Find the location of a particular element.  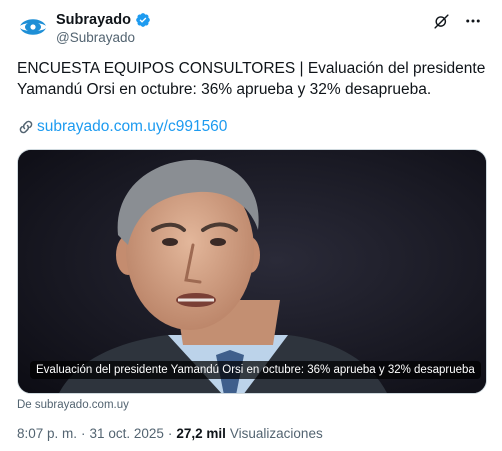

author-info: Subrayado @Subrayado is located at coordinates (103, 28).